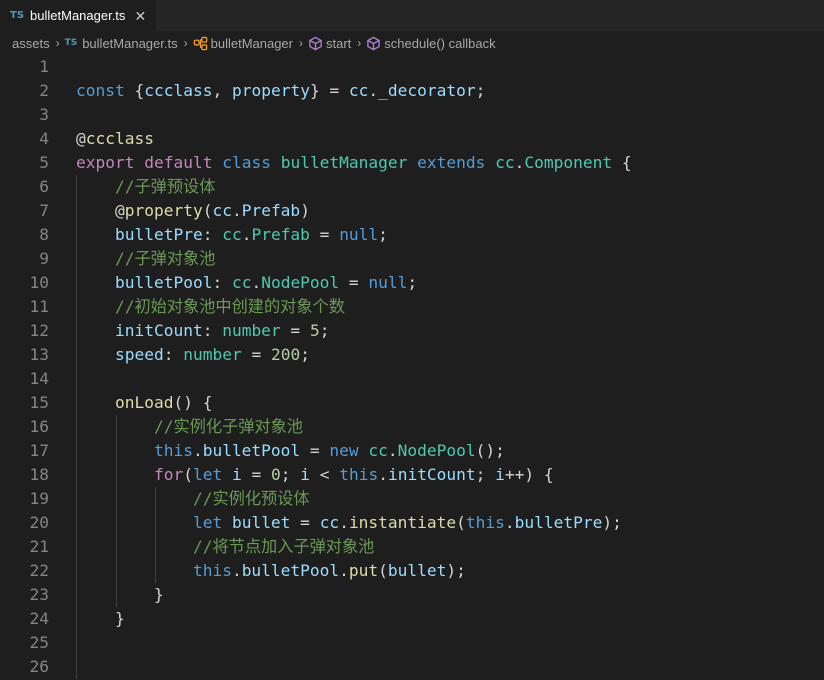 The image size is (824, 680). I want to click on code-line: 8 bulletPre: cc.Prefab = null;, so click(412, 235).